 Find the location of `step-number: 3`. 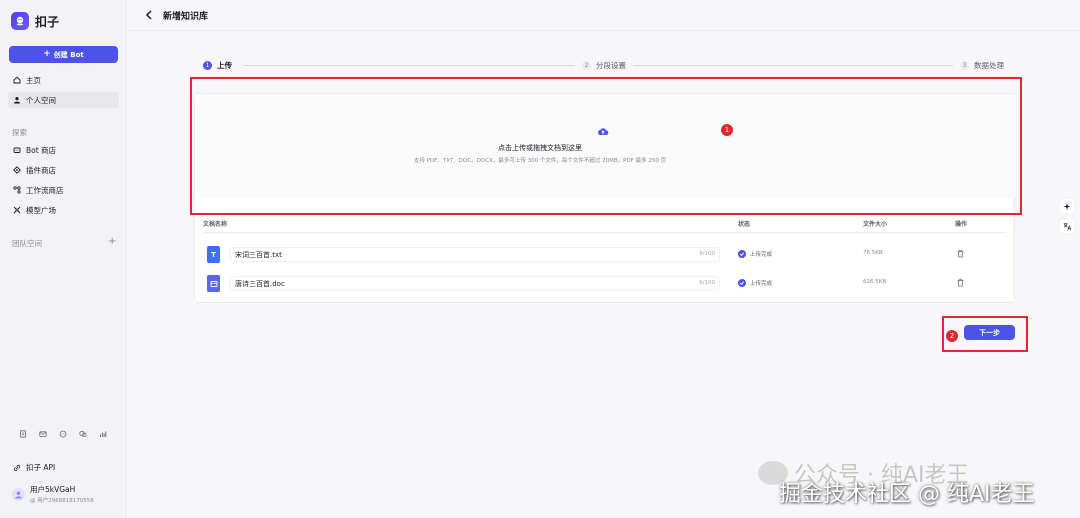

step-number: 3 is located at coordinates (964, 65).